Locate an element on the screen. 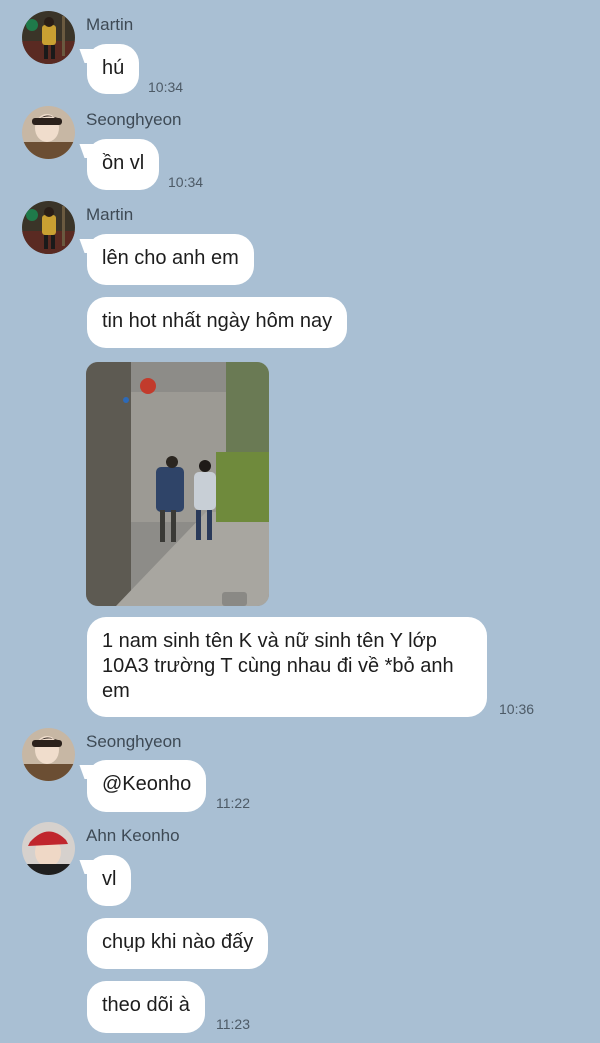 The width and height of the screenshot is (600, 1043). message-bubble: ồn vl is located at coordinates (123, 164).